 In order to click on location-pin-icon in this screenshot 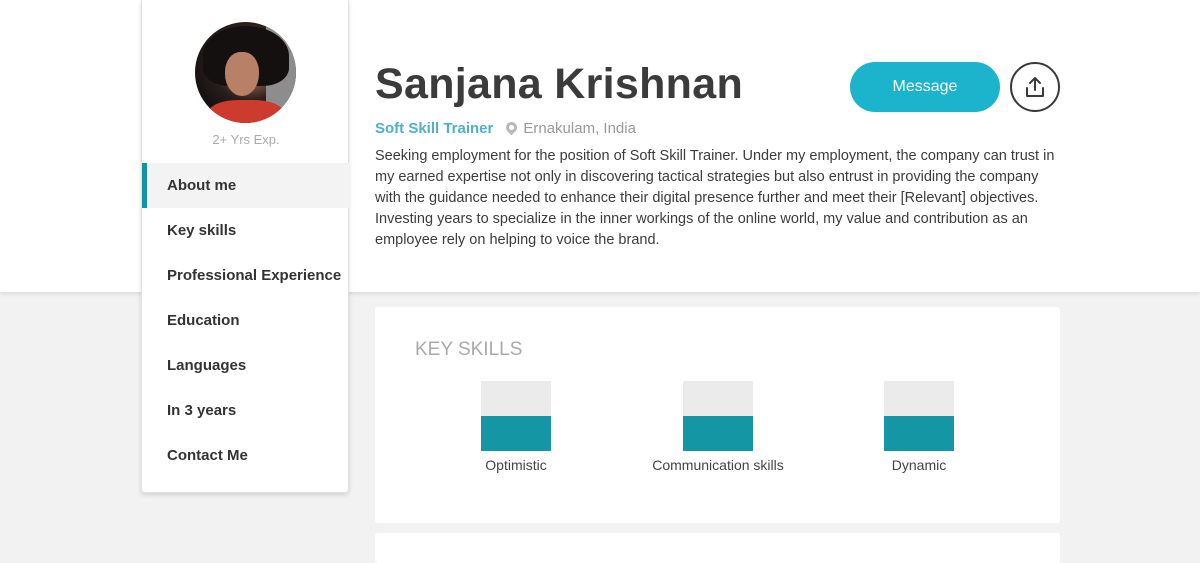, I will do `click(512, 127)`.